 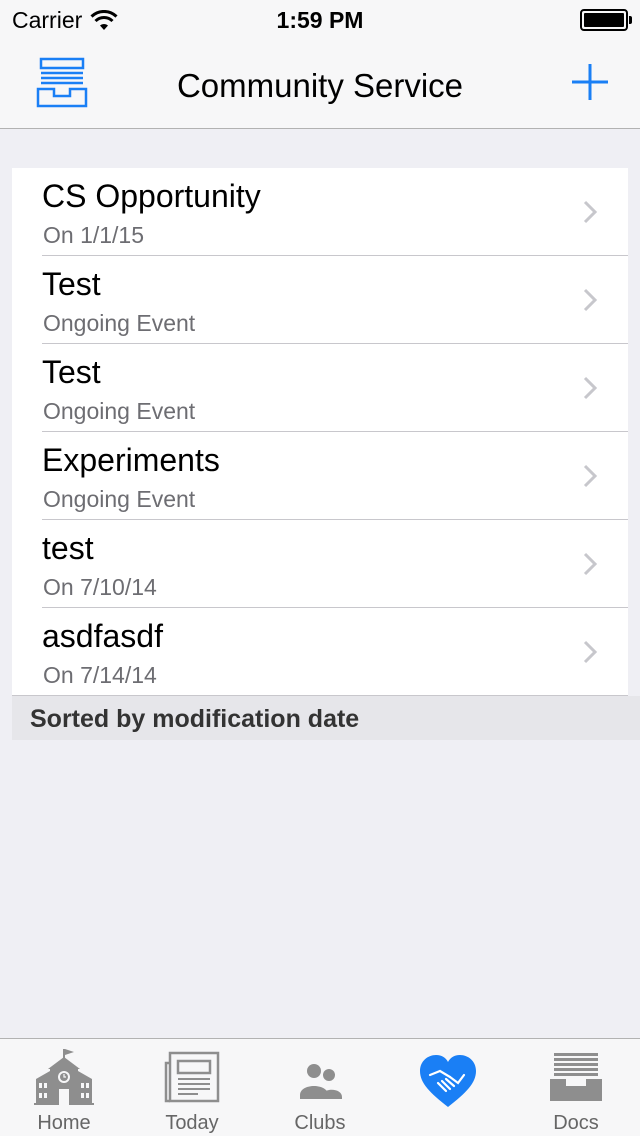 I want to click on item-title: test, so click(x=68, y=548).